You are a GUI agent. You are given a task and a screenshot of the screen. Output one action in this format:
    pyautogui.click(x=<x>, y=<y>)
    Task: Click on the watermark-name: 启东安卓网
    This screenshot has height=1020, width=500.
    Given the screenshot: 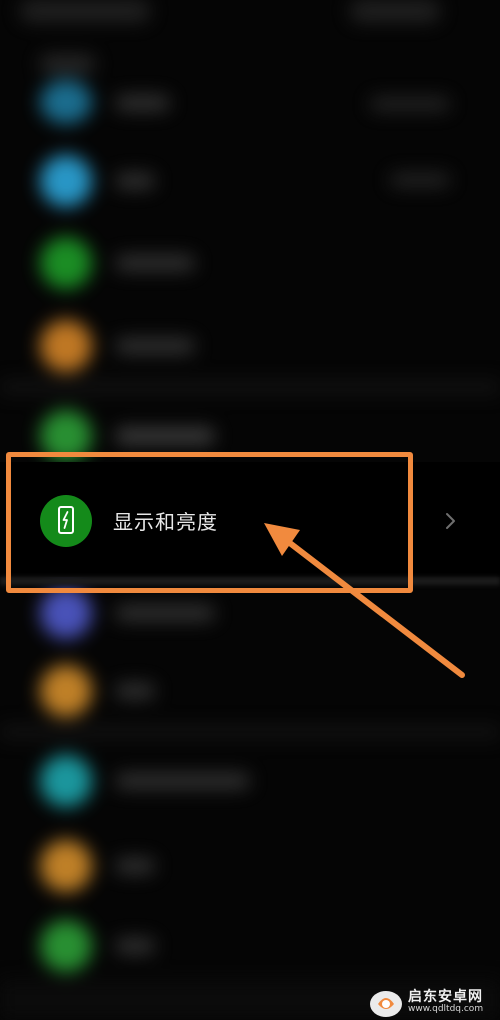 What is the action you would take?
    pyautogui.click(x=445, y=997)
    